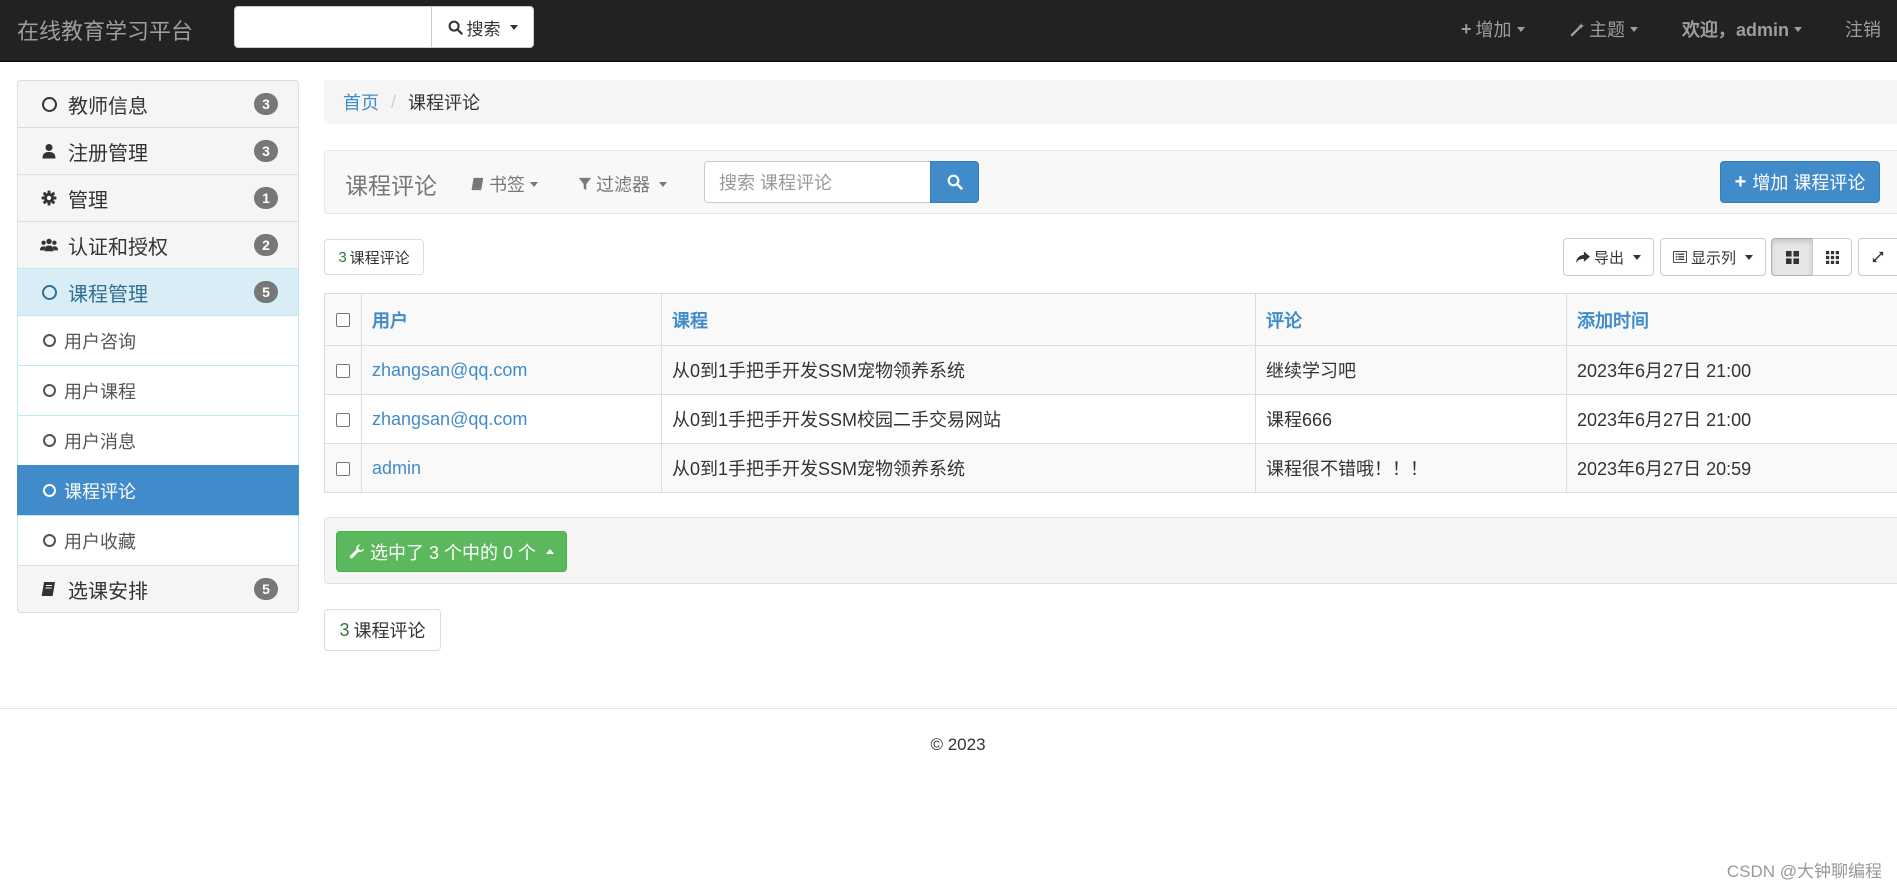 The width and height of the screenshot is (1897, 888). Describe the element at coordinates (158, 490) in the screenshot. I see `sidebar-subitem-course-comment: 课程评论` at that location.